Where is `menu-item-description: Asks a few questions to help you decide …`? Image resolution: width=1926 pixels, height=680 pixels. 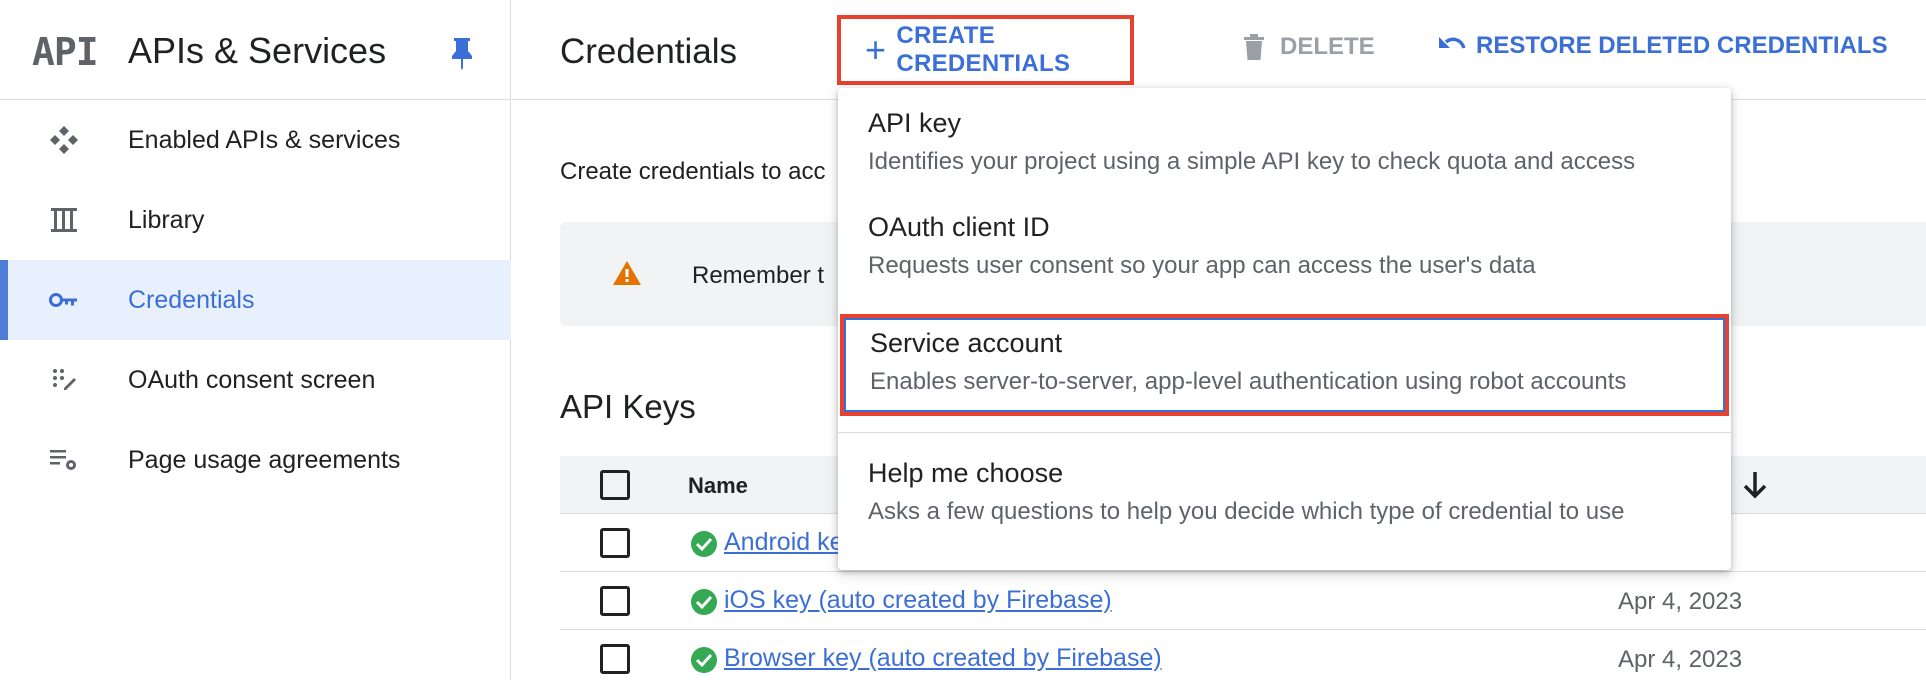
menu-item-description: Asks a few questions to help you decide … is located at coordinates (1246, 511).